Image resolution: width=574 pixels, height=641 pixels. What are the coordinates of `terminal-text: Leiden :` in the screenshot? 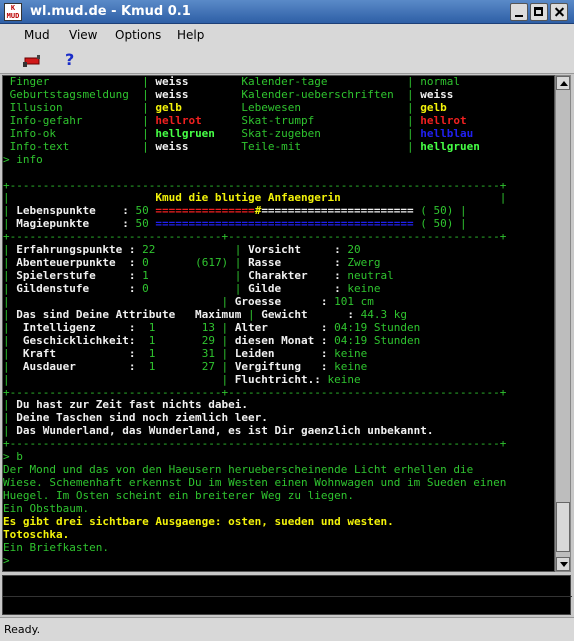 It's located at (281, 353).